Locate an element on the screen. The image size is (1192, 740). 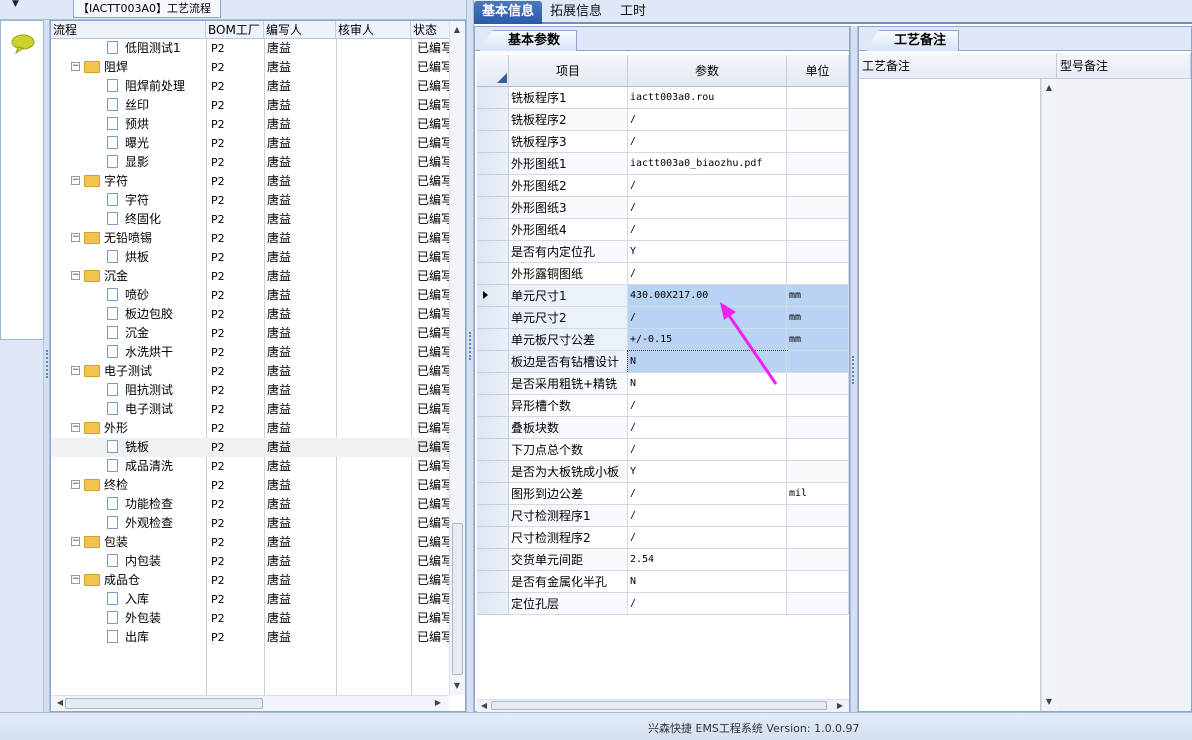
process-flow-title-tab: 【IACTT003A0】工艺流程 is located at coordinates (147, 9).